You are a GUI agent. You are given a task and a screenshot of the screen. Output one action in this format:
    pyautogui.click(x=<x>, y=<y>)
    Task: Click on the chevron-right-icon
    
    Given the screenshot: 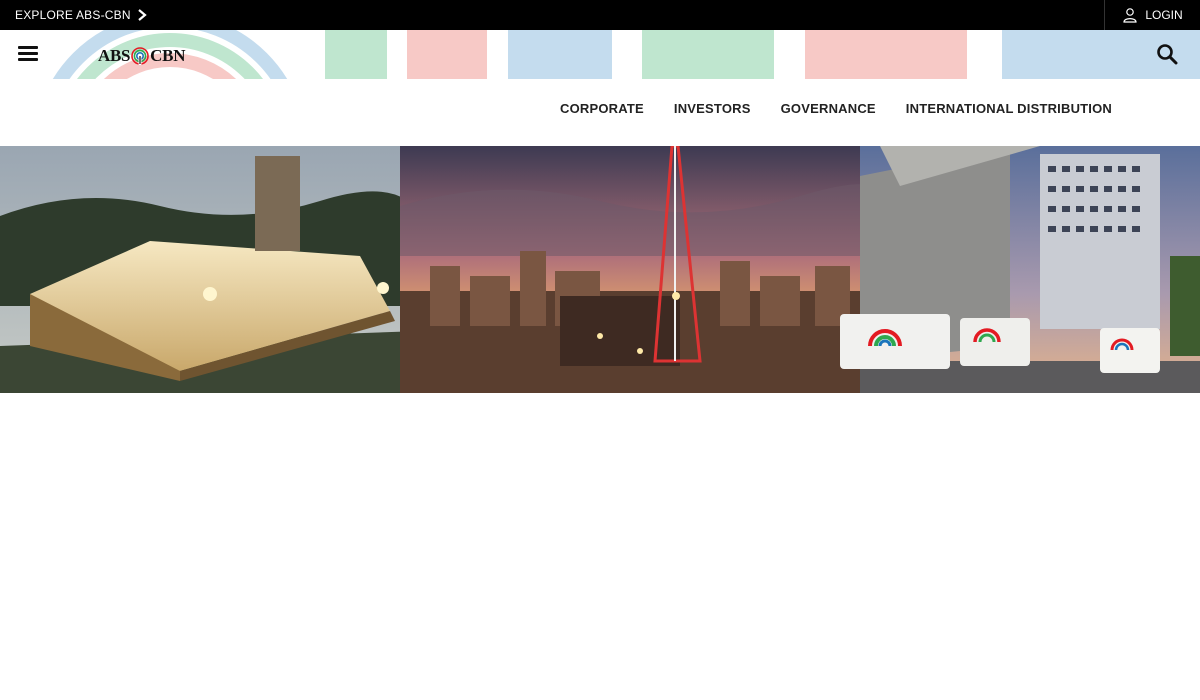 What is the action you would take?
    pyautogui.click(x=142, y=15)
    